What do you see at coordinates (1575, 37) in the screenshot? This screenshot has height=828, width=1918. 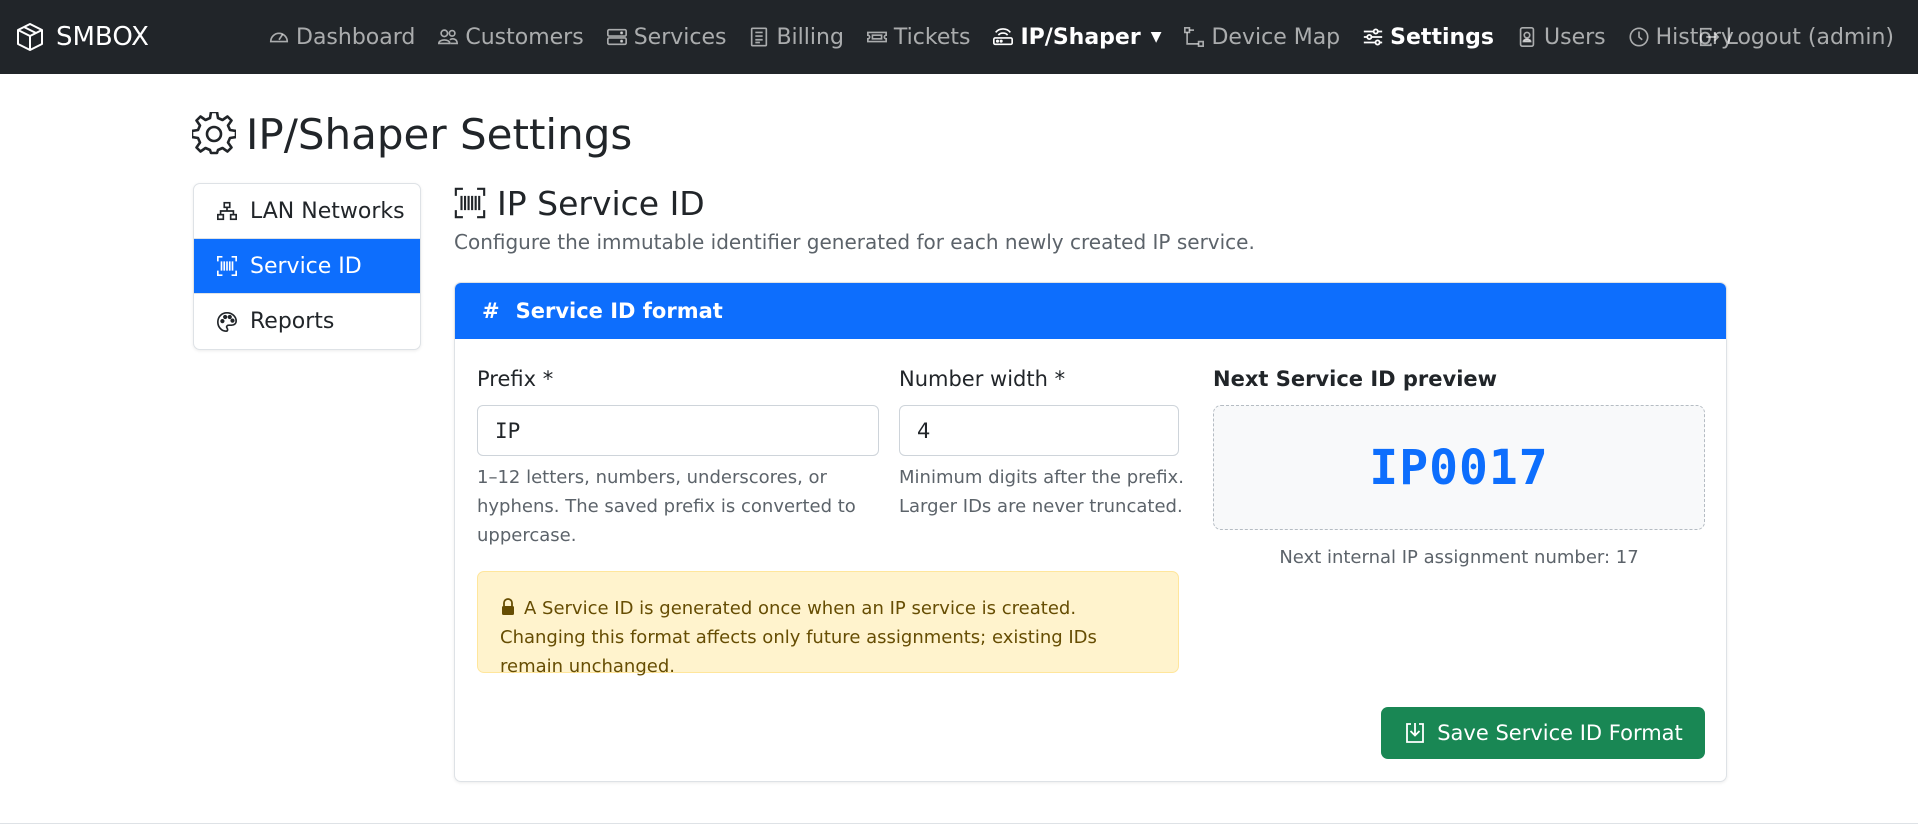 I see `nav-label: Users` at bounding box center [1575, 37].